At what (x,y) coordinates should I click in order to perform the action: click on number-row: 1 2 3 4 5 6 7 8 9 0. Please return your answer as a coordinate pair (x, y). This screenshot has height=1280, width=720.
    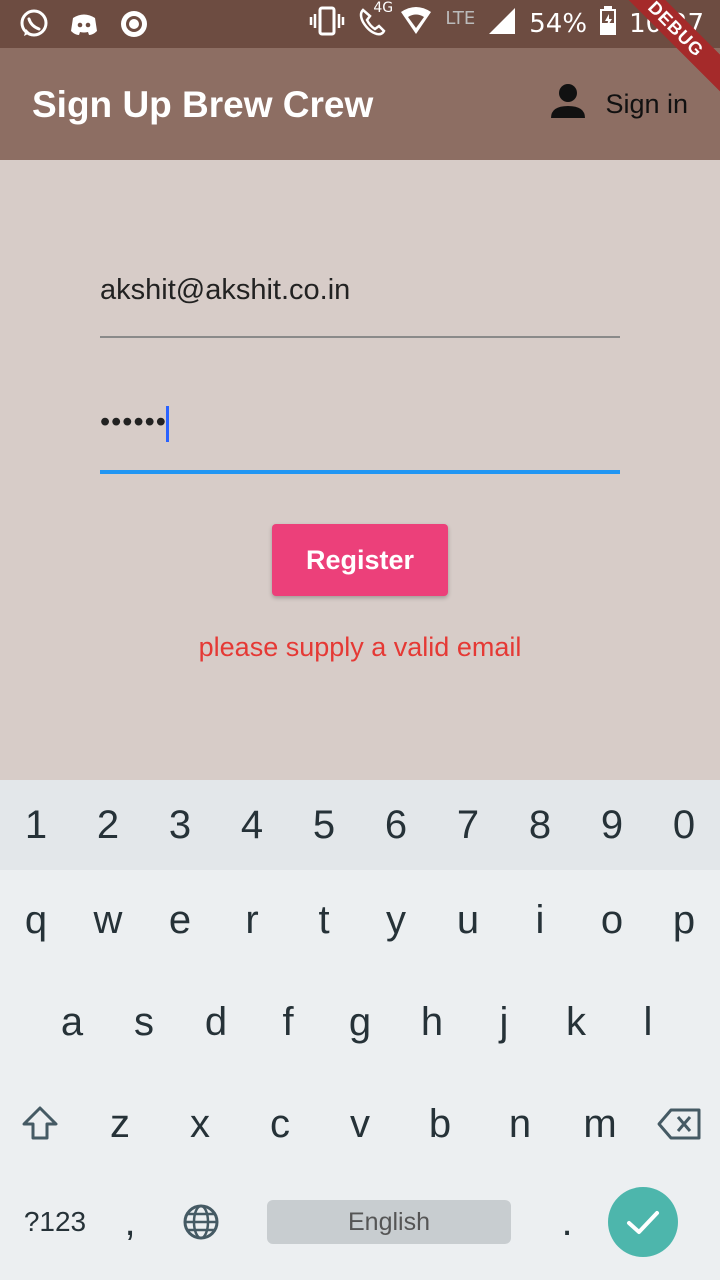
    Looking at the image, I should click on (360, 825).